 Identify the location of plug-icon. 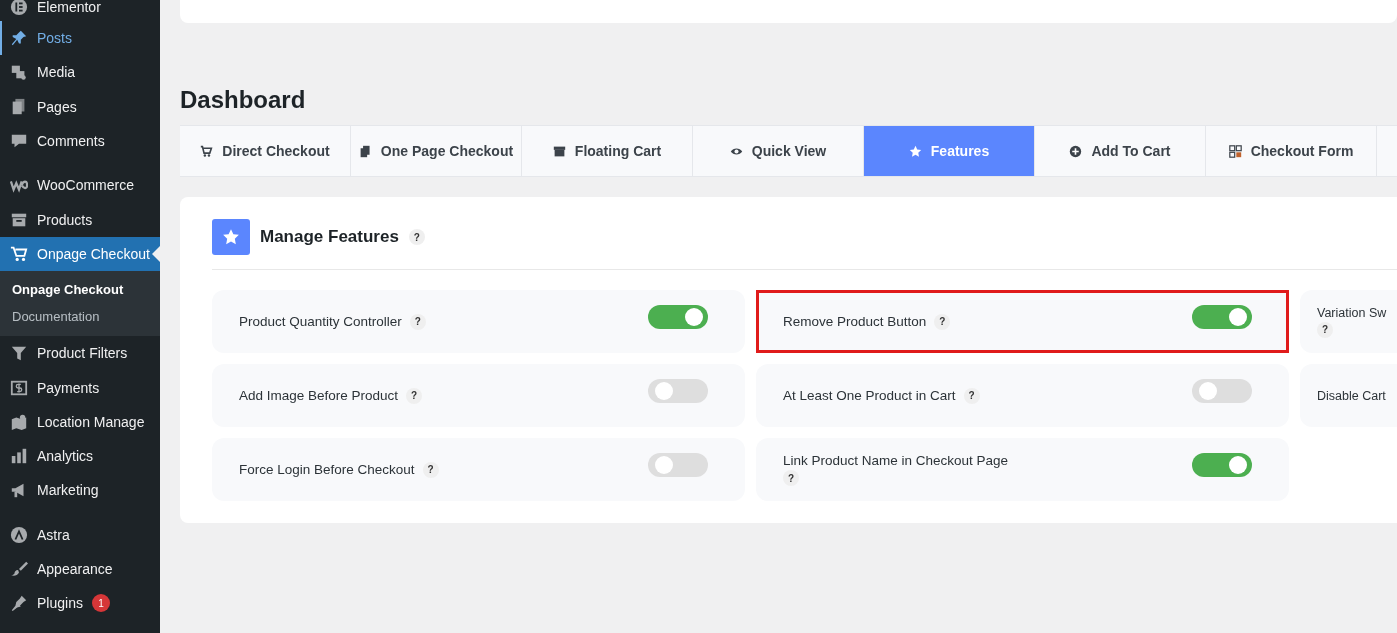
(19, 603).